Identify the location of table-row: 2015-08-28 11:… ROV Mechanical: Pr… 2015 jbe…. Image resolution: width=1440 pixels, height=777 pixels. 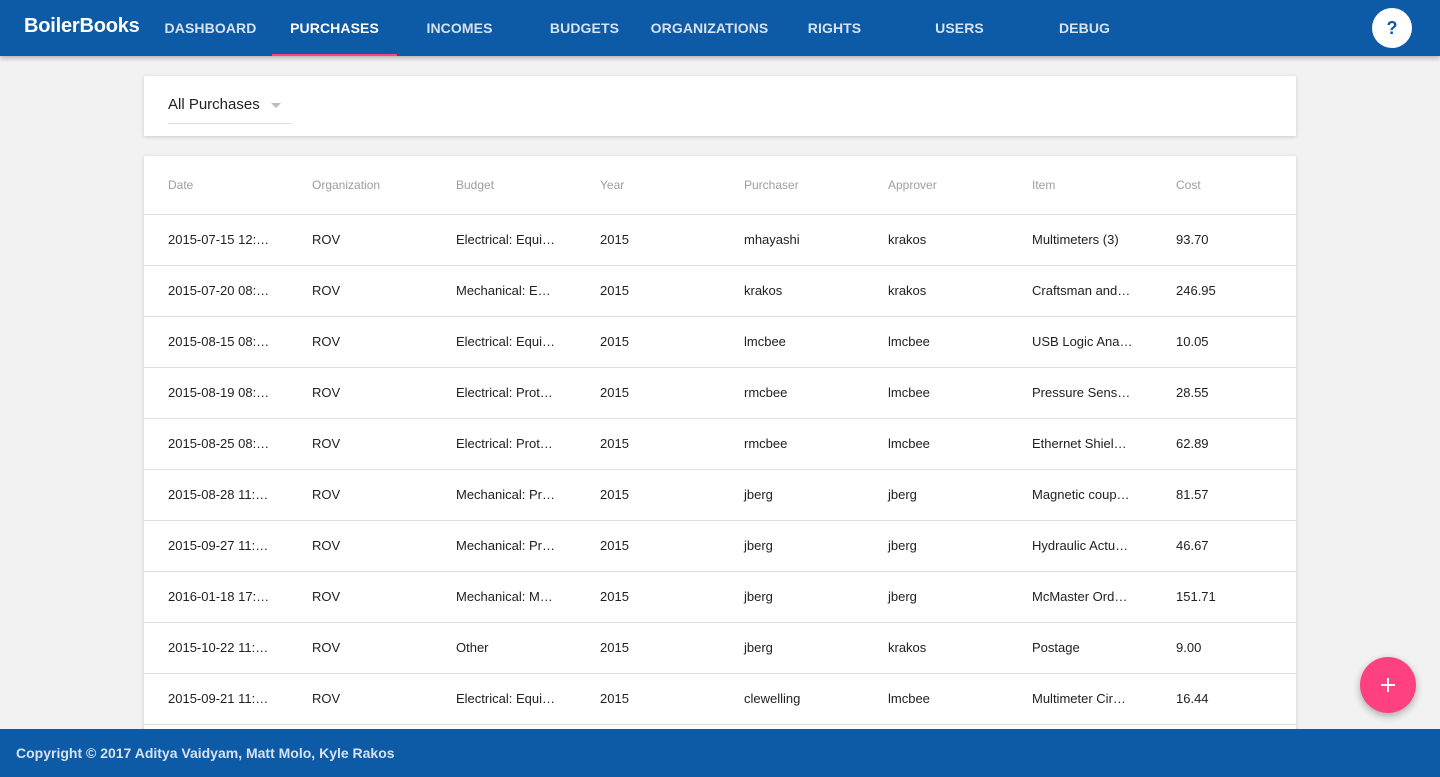
(720, 495).